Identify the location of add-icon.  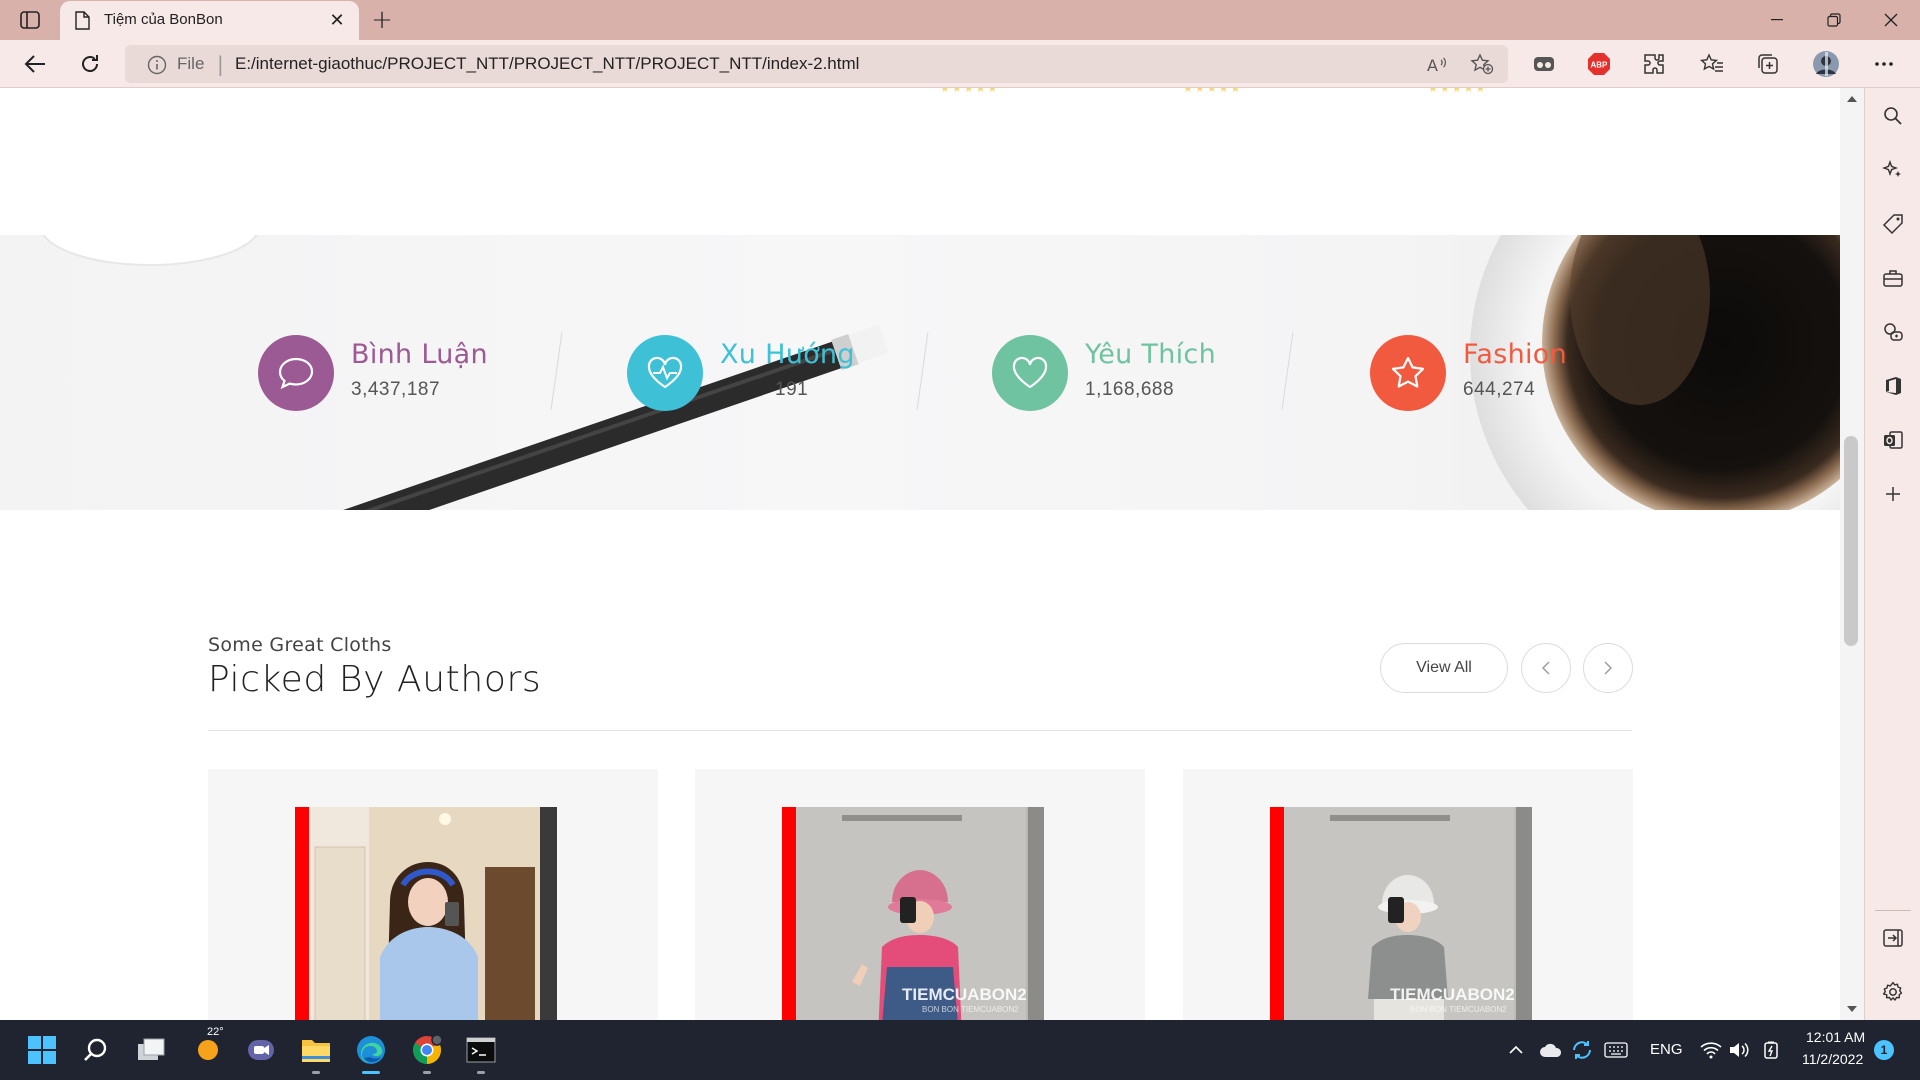
(1893, 494).